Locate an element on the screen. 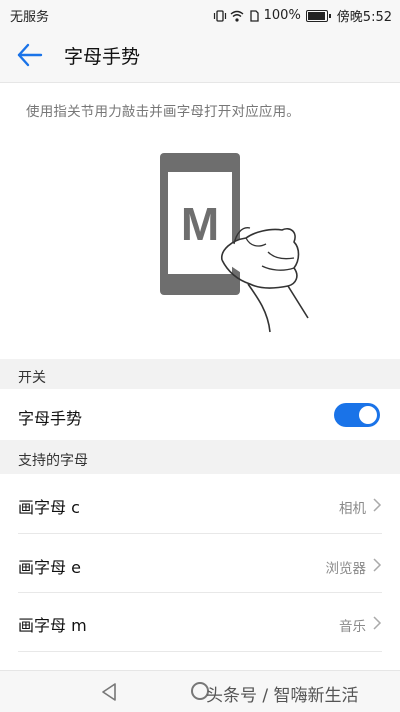  letter-row-app: 相机 is located at coordinates (352, 509).